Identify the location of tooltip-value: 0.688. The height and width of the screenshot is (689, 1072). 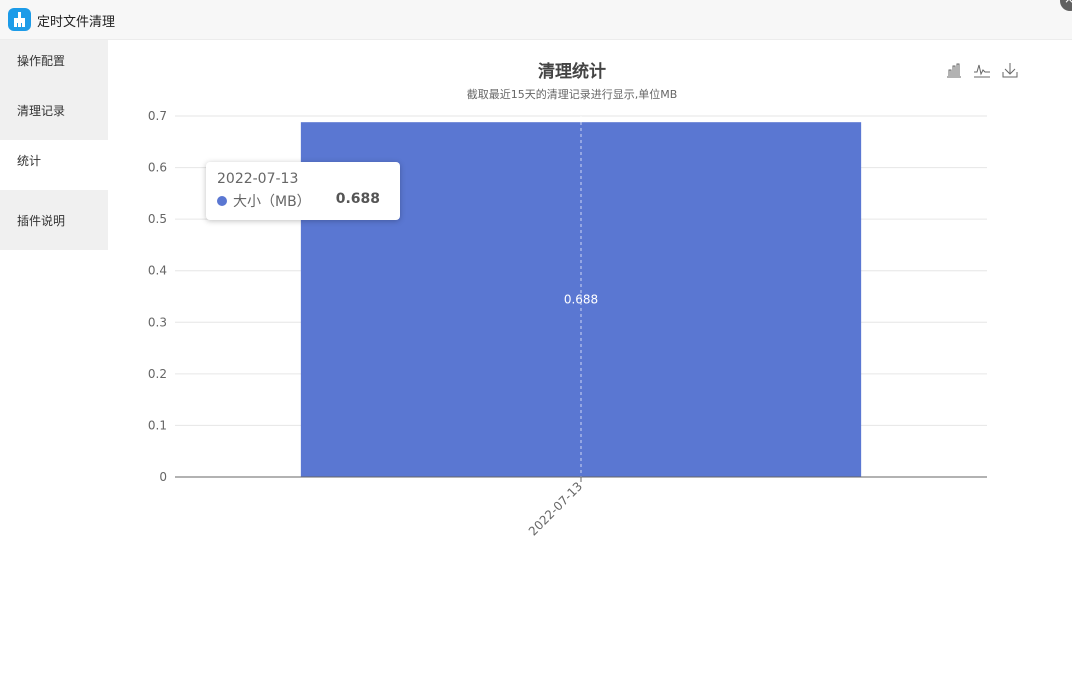
(357, 199).